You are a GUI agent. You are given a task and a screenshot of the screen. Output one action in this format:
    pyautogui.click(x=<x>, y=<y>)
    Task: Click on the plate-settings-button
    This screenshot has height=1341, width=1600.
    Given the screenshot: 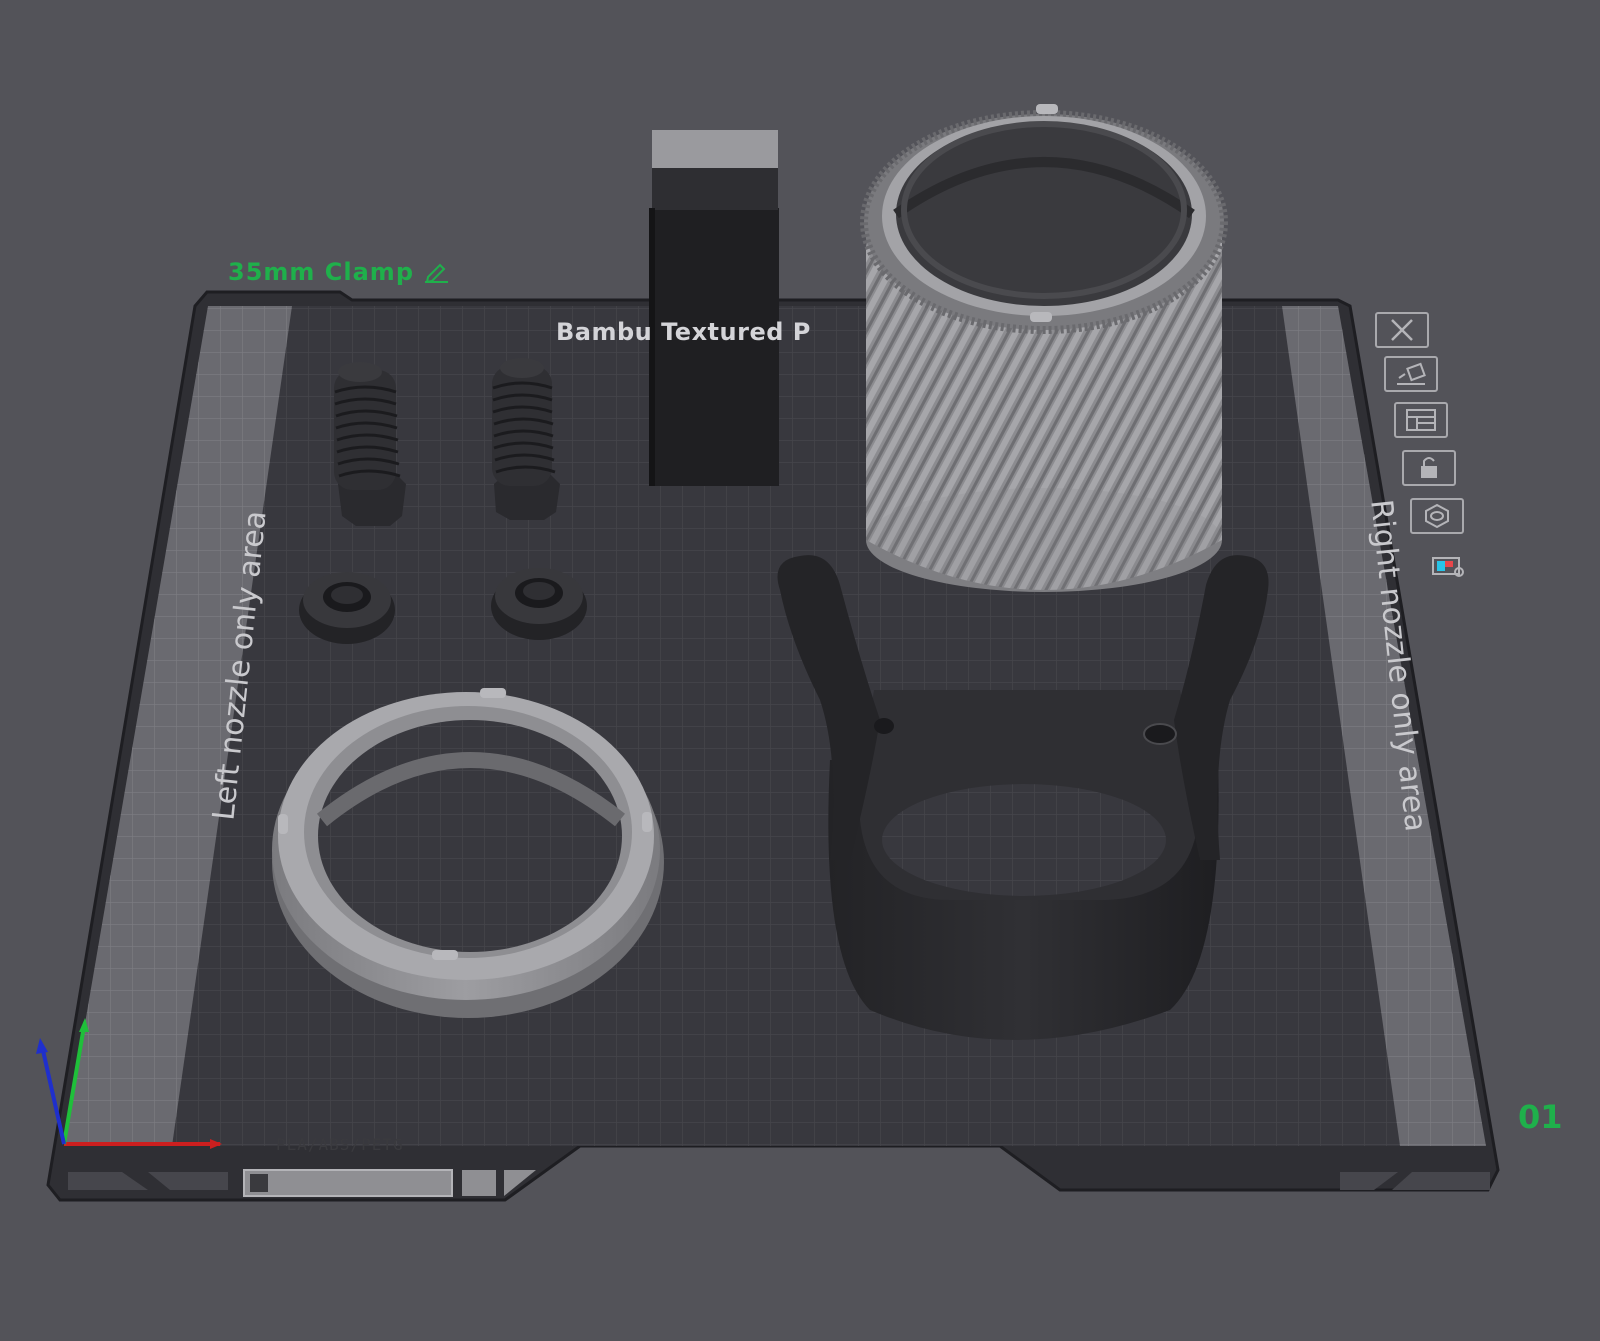 What is the action you would take?
    pyautogui.click(x=1437, y=516)
    